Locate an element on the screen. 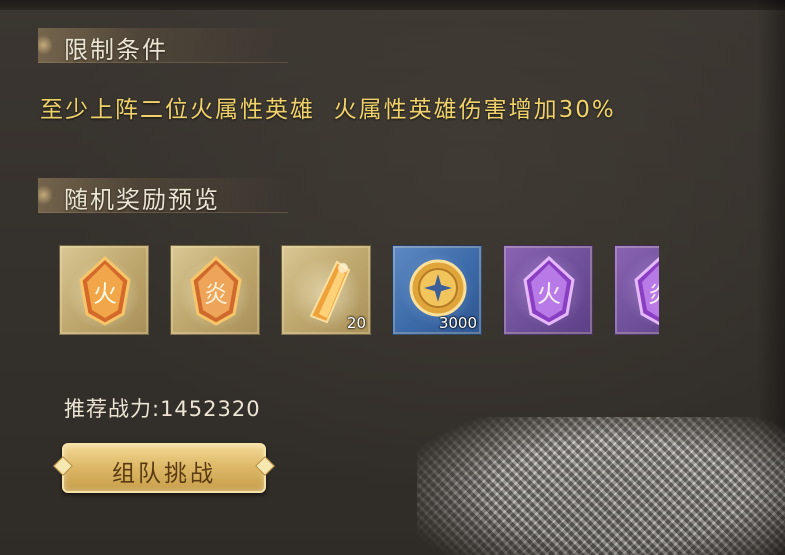 The image size is (785, 555). purple-rune-gem-icon: 火 is located at coordinates (549, 291).